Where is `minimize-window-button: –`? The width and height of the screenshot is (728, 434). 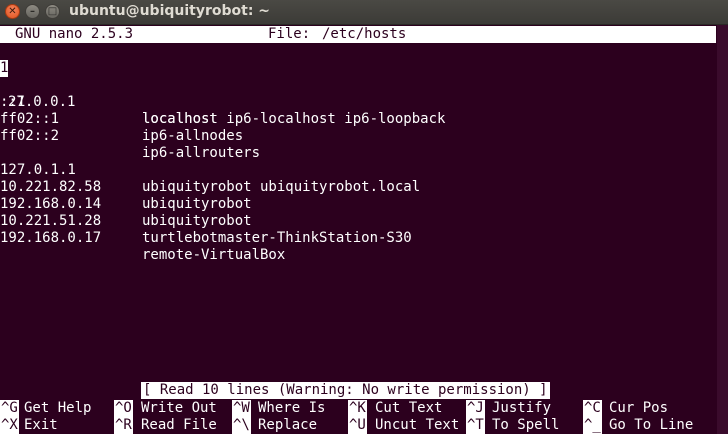 minimize-window-button: – is located at coordinates (32, 11).